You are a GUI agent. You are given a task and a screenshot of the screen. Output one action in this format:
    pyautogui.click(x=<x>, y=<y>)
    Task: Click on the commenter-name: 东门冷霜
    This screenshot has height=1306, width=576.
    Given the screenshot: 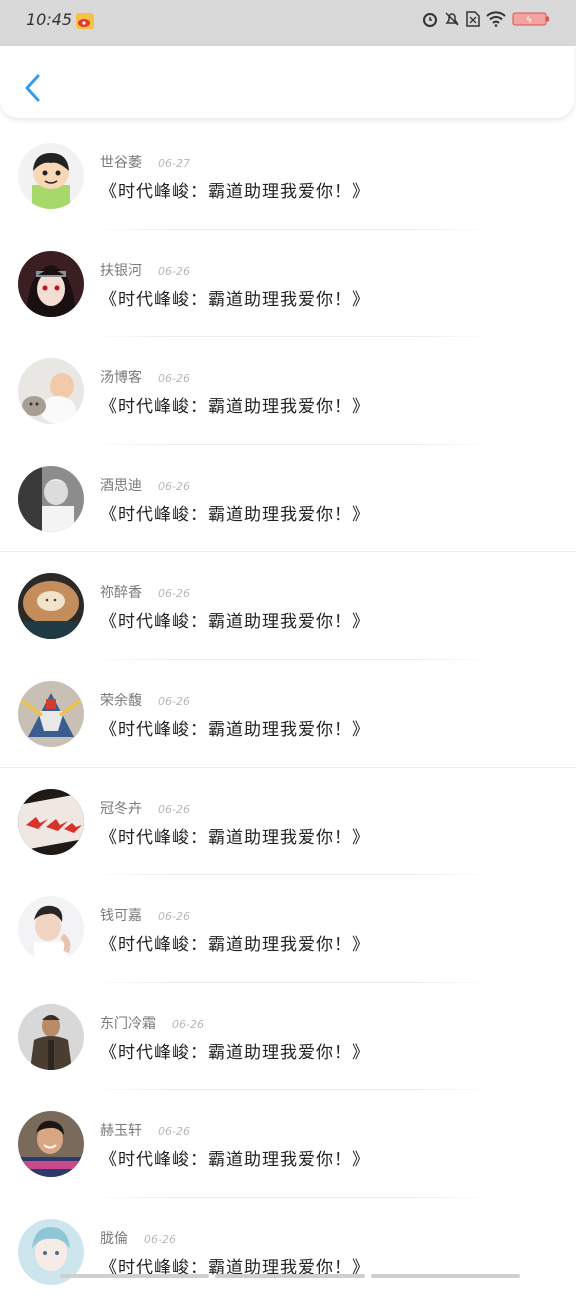 What is the action you would take?
    pyautogui.click(x=128, y=1023)
    